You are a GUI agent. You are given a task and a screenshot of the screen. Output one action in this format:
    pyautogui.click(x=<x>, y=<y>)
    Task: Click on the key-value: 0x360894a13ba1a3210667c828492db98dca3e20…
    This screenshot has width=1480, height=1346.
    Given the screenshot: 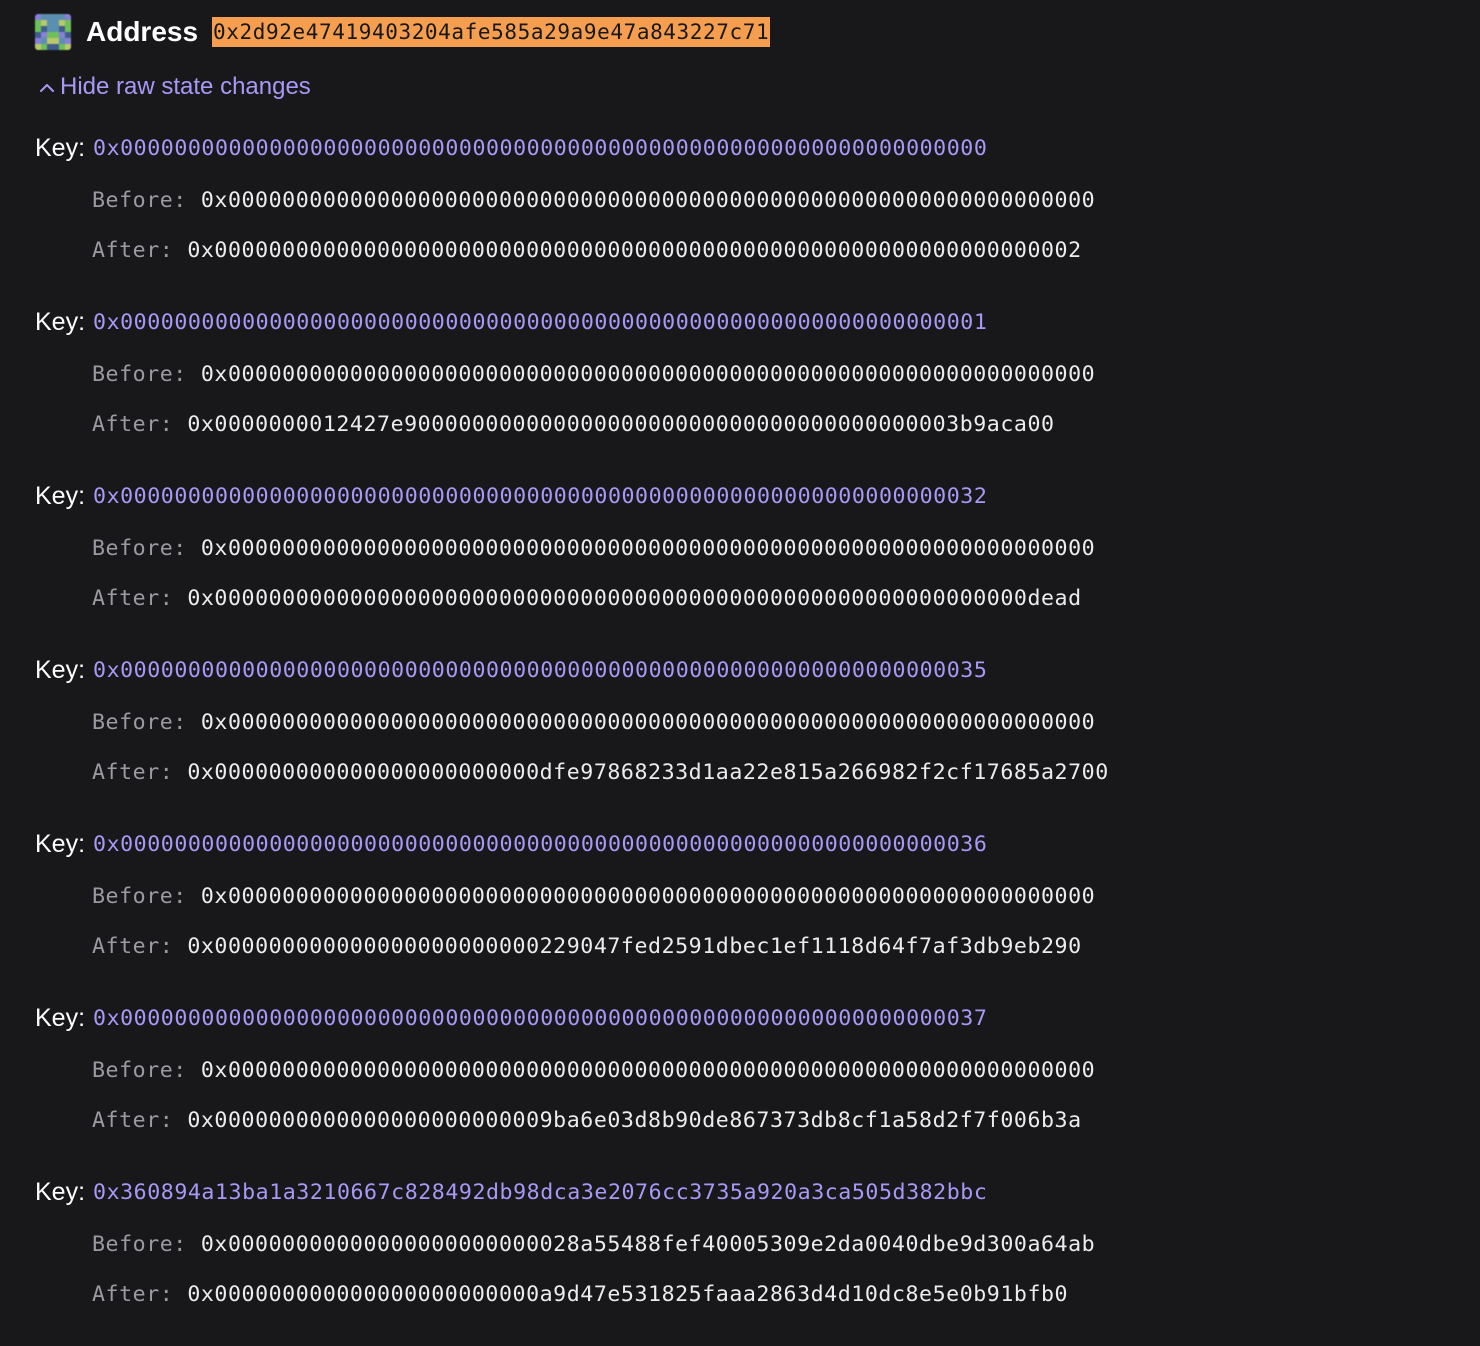 What is the action you would take?
    pyautogui.click(x=540, y=1192)
    